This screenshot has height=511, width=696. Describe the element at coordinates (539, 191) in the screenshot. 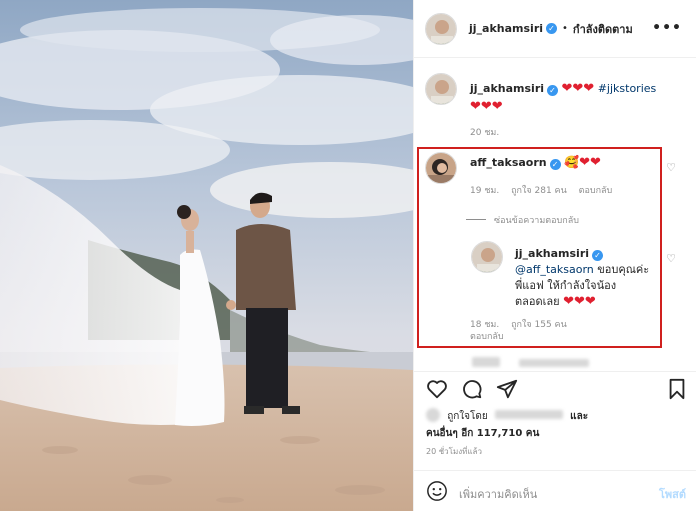

I see `comment-likes: ถูกใจ 281 คน` at that location.